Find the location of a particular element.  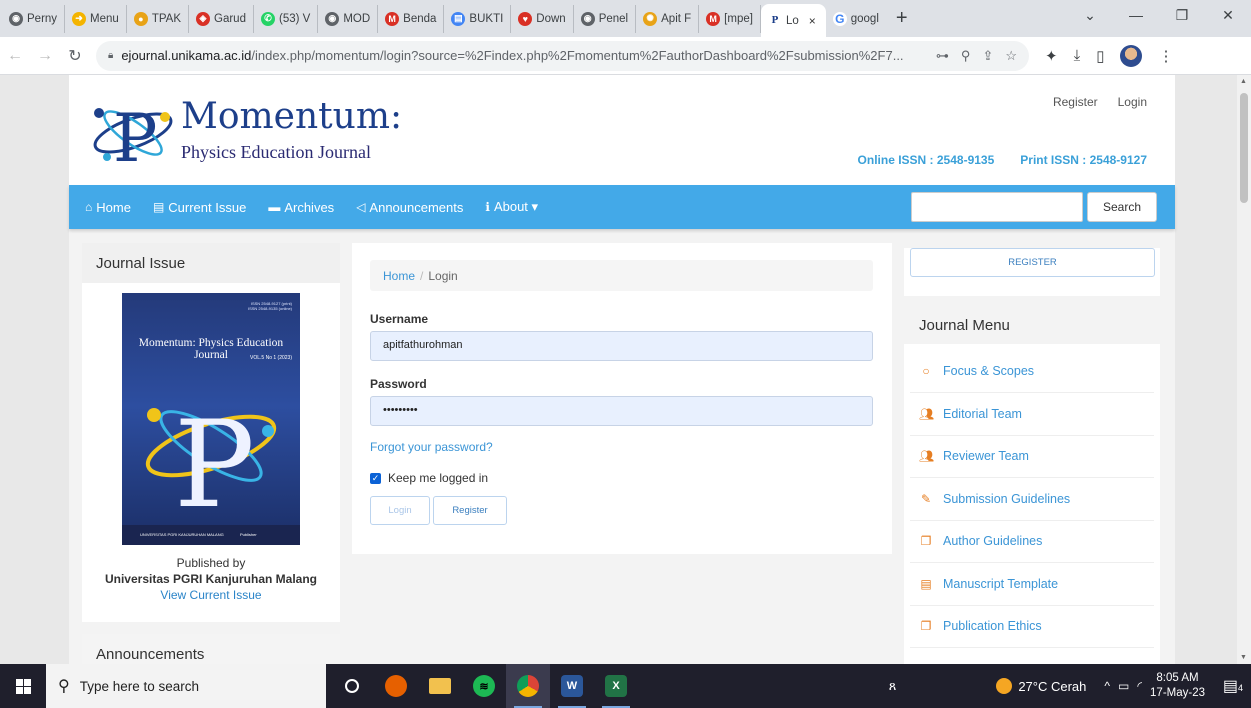

browser-tab: ✆ (53) V is located at coordinates (286, 18).